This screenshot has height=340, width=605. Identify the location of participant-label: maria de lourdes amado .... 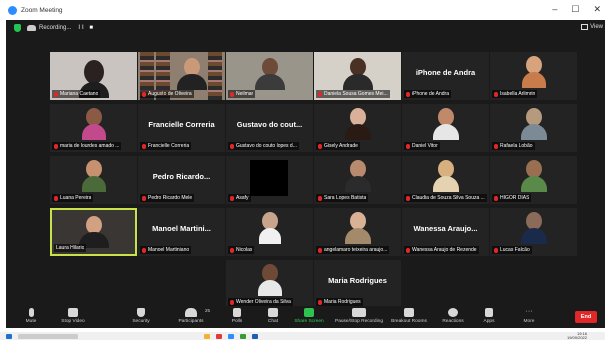
(87, 146).